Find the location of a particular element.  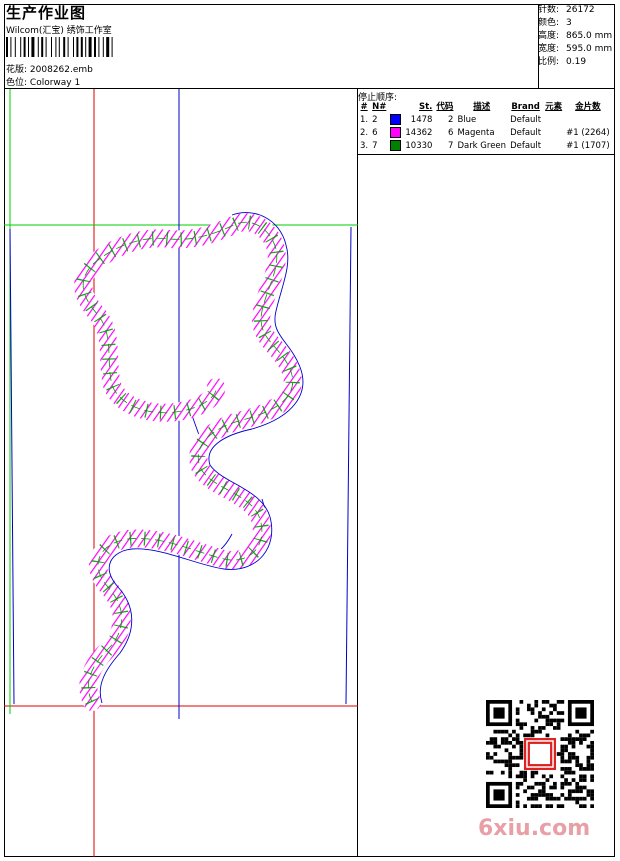

colorway-row: 色位: Colorway 1 is located at coordinates (43, 81).